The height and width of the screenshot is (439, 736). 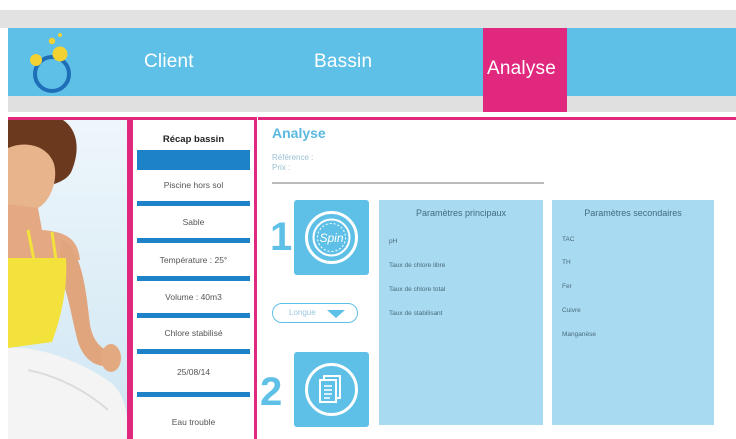 What do you see at coordinates (417, 289) in the screenshot?
I see `param-item: Taux de chlore total` at bounding box center [417, 289].